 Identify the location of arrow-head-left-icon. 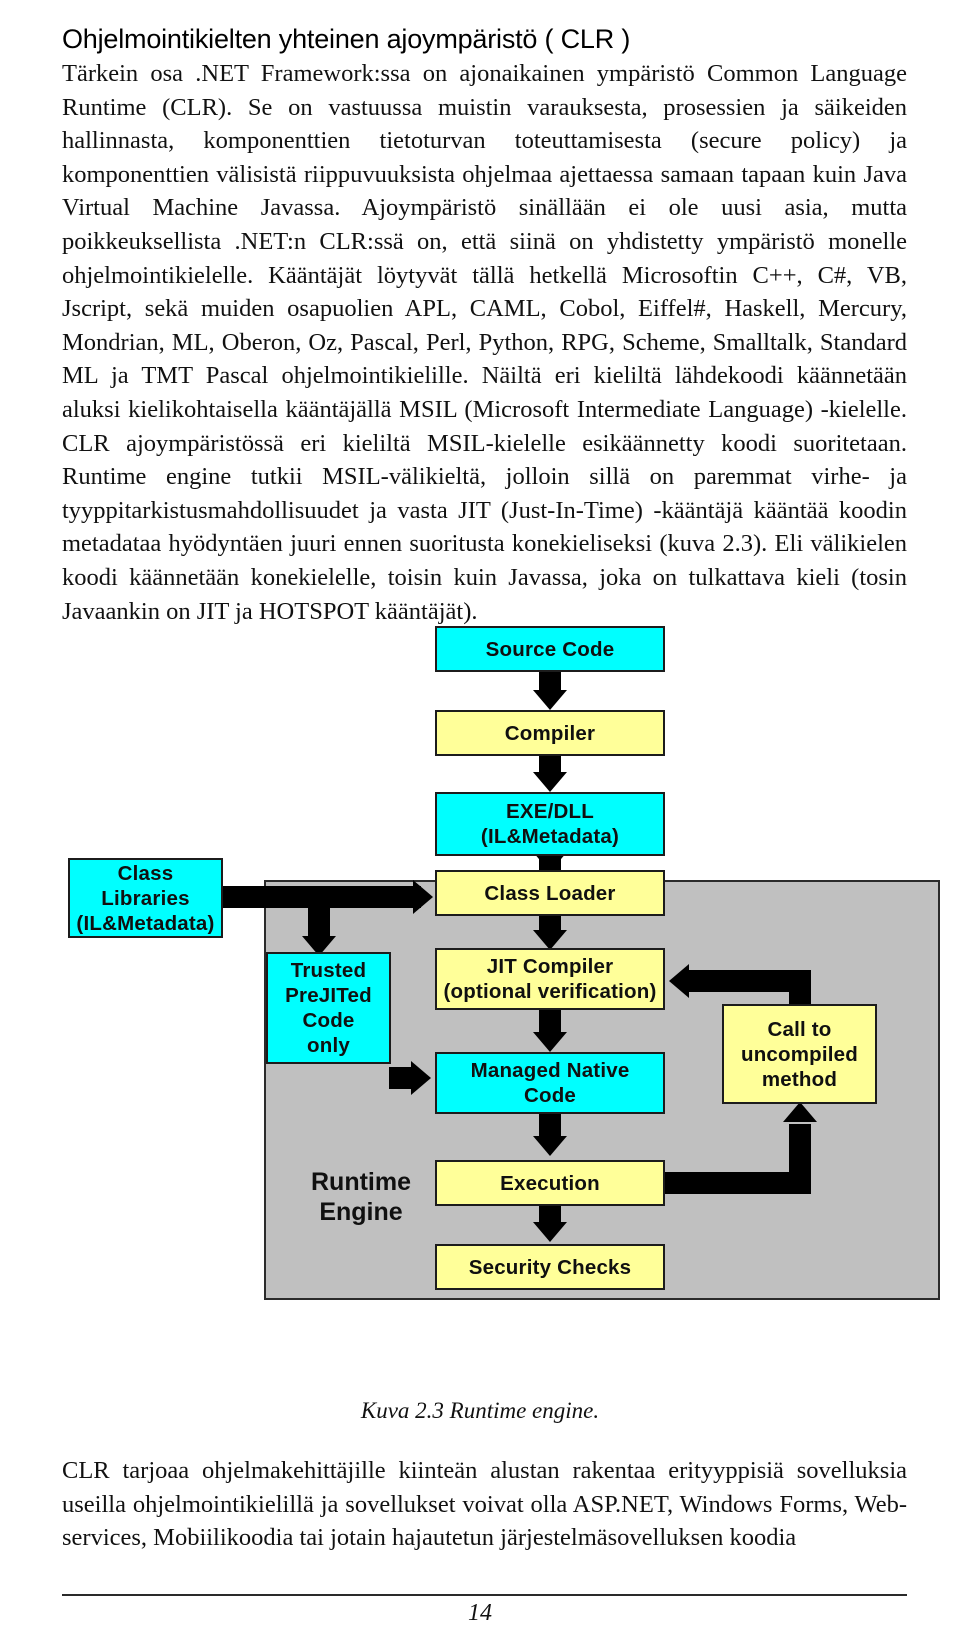
(679, 981).